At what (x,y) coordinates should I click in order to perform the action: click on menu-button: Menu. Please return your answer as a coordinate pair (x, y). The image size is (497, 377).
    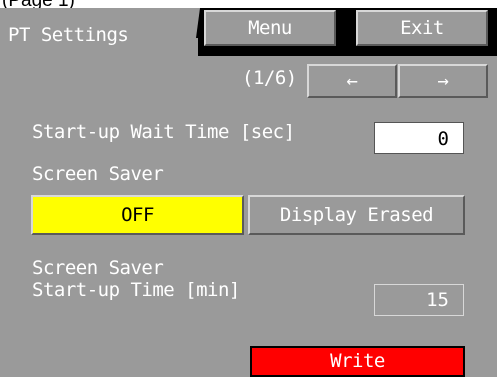
    Looking at the image, I should click on (270, 28).